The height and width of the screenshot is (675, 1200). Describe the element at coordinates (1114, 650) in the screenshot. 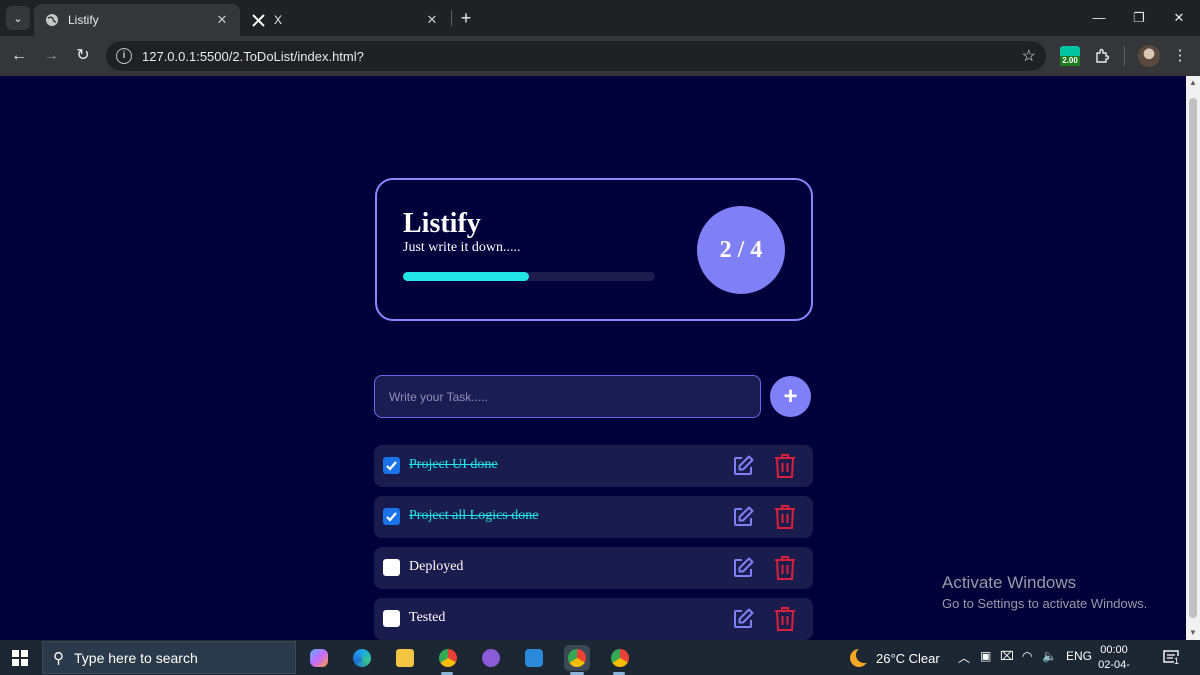

I see `clock-time: 00:00` at that location.